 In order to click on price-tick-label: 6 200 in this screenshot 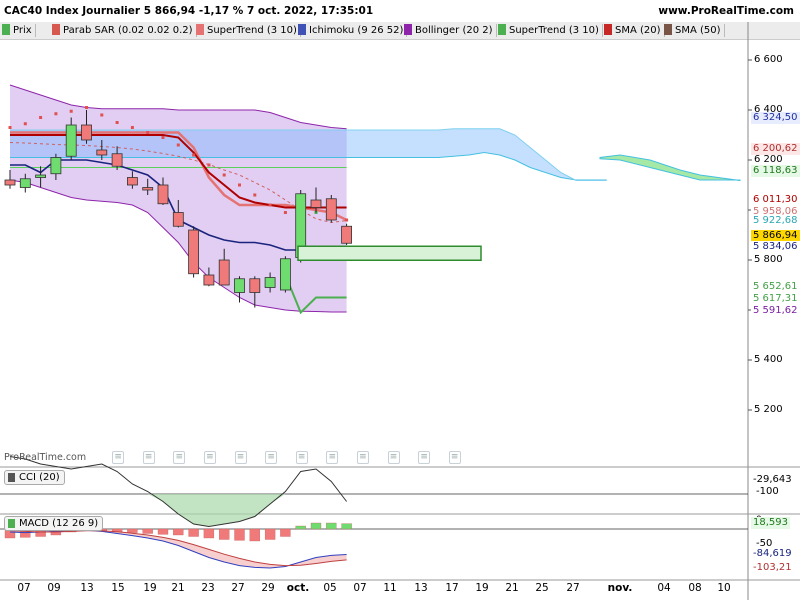, I will do `click(768, 159)`.